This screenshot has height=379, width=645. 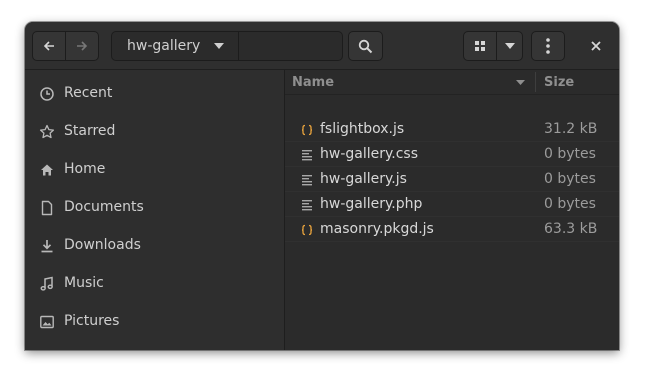 What do you see at coordinates (47, 322) in the screenshot?
I see `picture-icon` at bounding box center [47, 322].